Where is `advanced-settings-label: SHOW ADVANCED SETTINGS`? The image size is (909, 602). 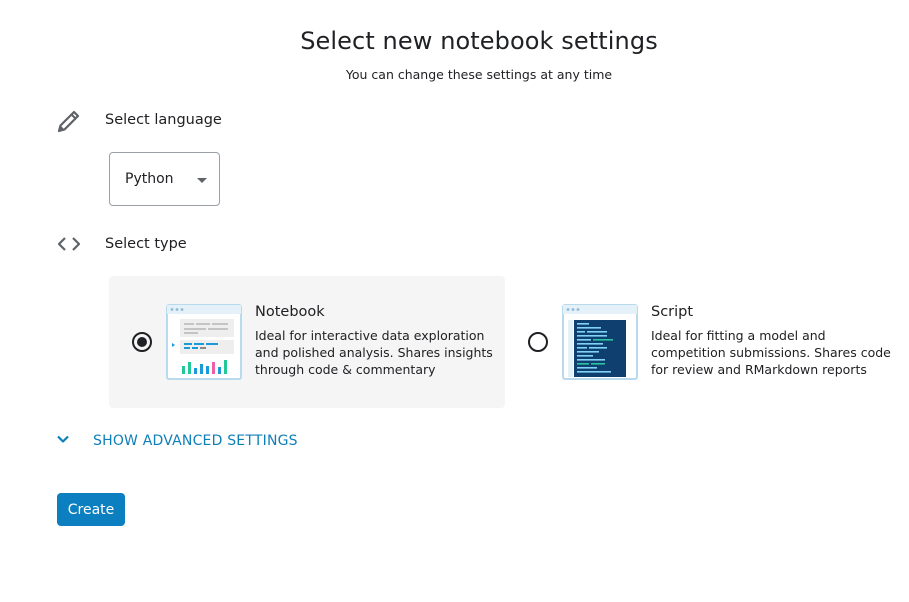 advanced-settings-label: SHOW ADVANCED SETTINGS is located at coordinates (195, 441).